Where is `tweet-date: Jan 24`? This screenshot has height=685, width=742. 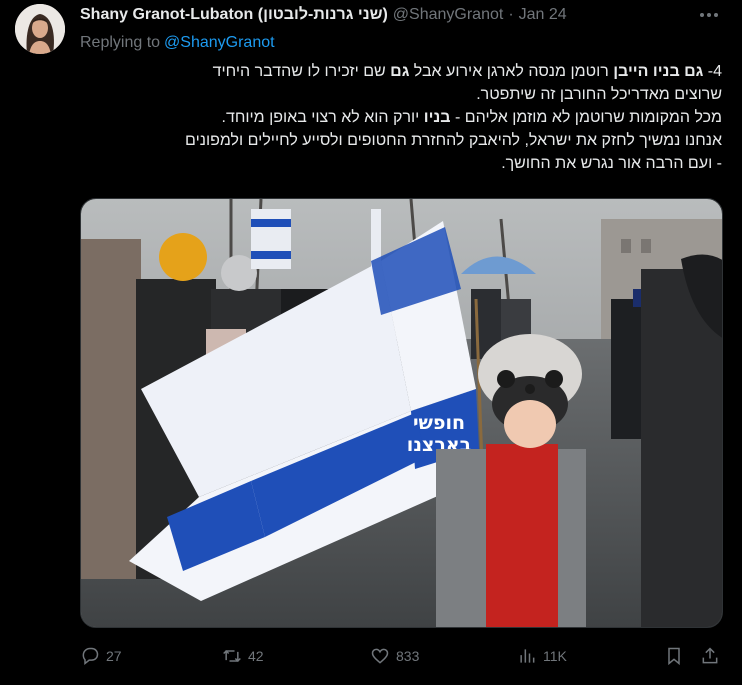
tweet-date: Jan 24 is located at coordinates (543, 15).